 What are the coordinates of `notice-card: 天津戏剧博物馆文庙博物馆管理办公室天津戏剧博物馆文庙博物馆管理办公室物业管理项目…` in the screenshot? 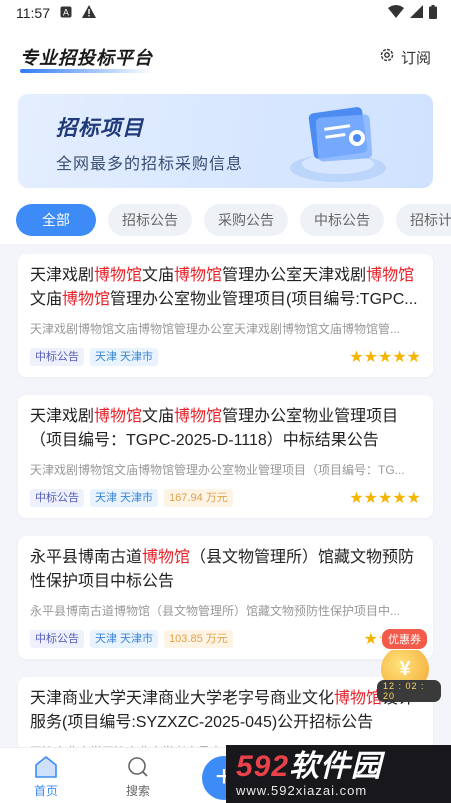 It's located at (225, 315).